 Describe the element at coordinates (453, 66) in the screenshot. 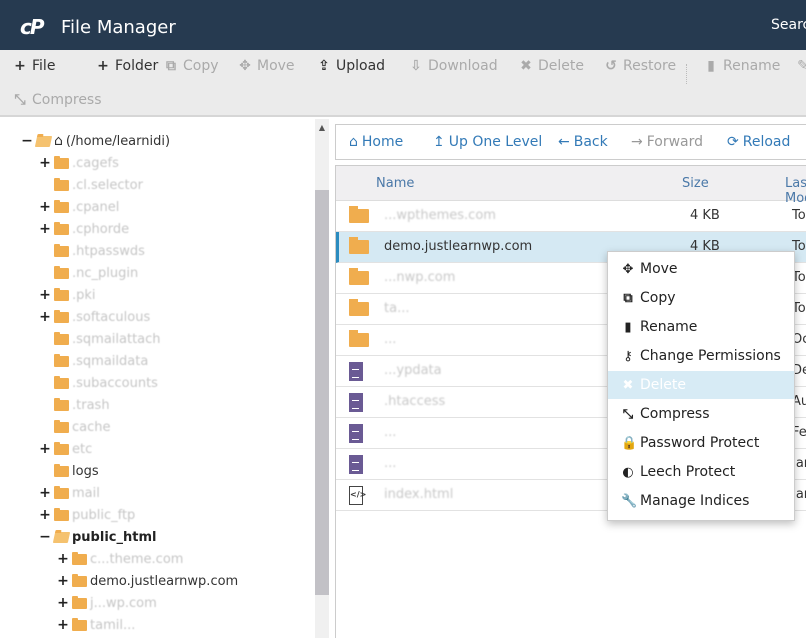

I see `toolbar-download-button: ⇩ Download` at that location.